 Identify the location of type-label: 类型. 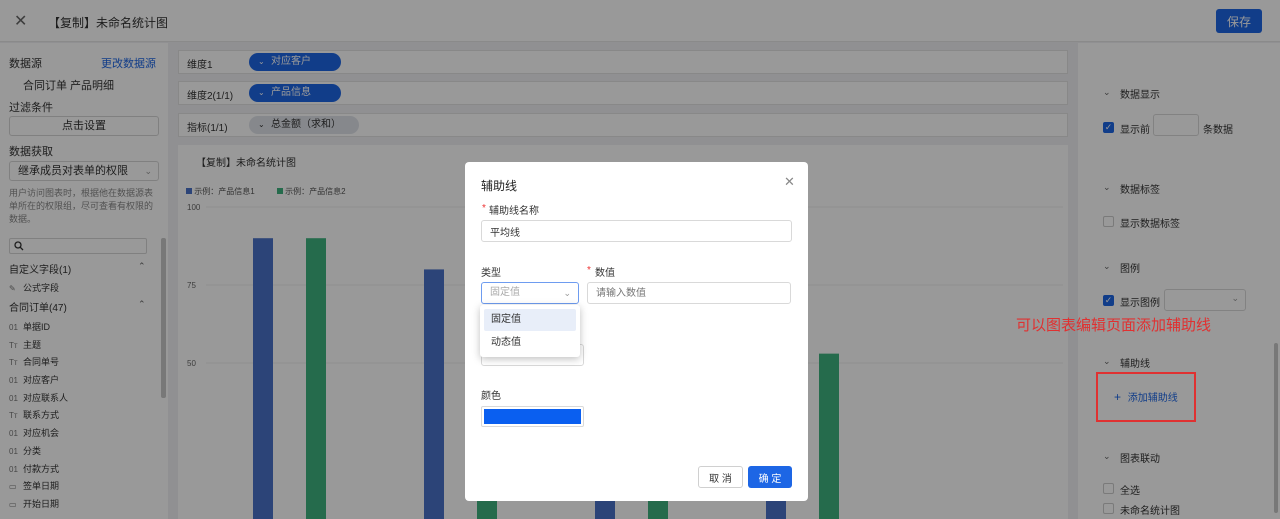
(491, 273).